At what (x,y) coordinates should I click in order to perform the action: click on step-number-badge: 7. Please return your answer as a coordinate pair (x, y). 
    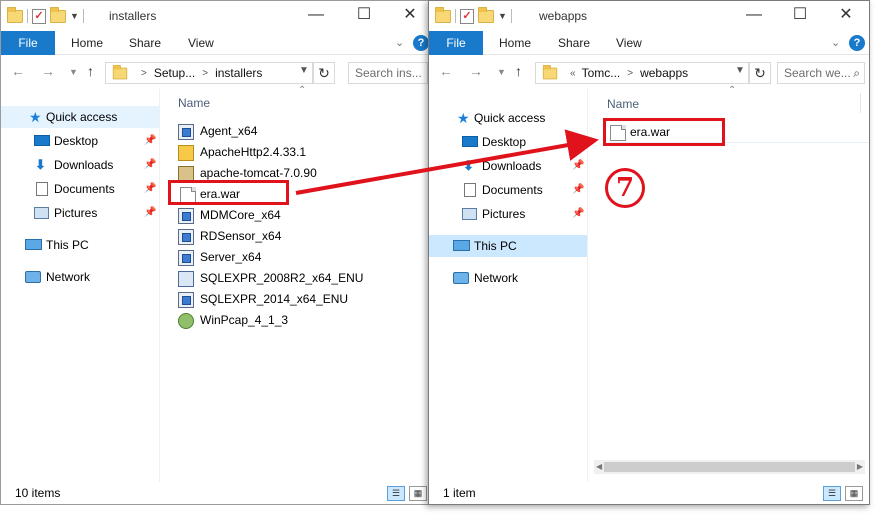
    Looking at the image, I should click on (625, 188).